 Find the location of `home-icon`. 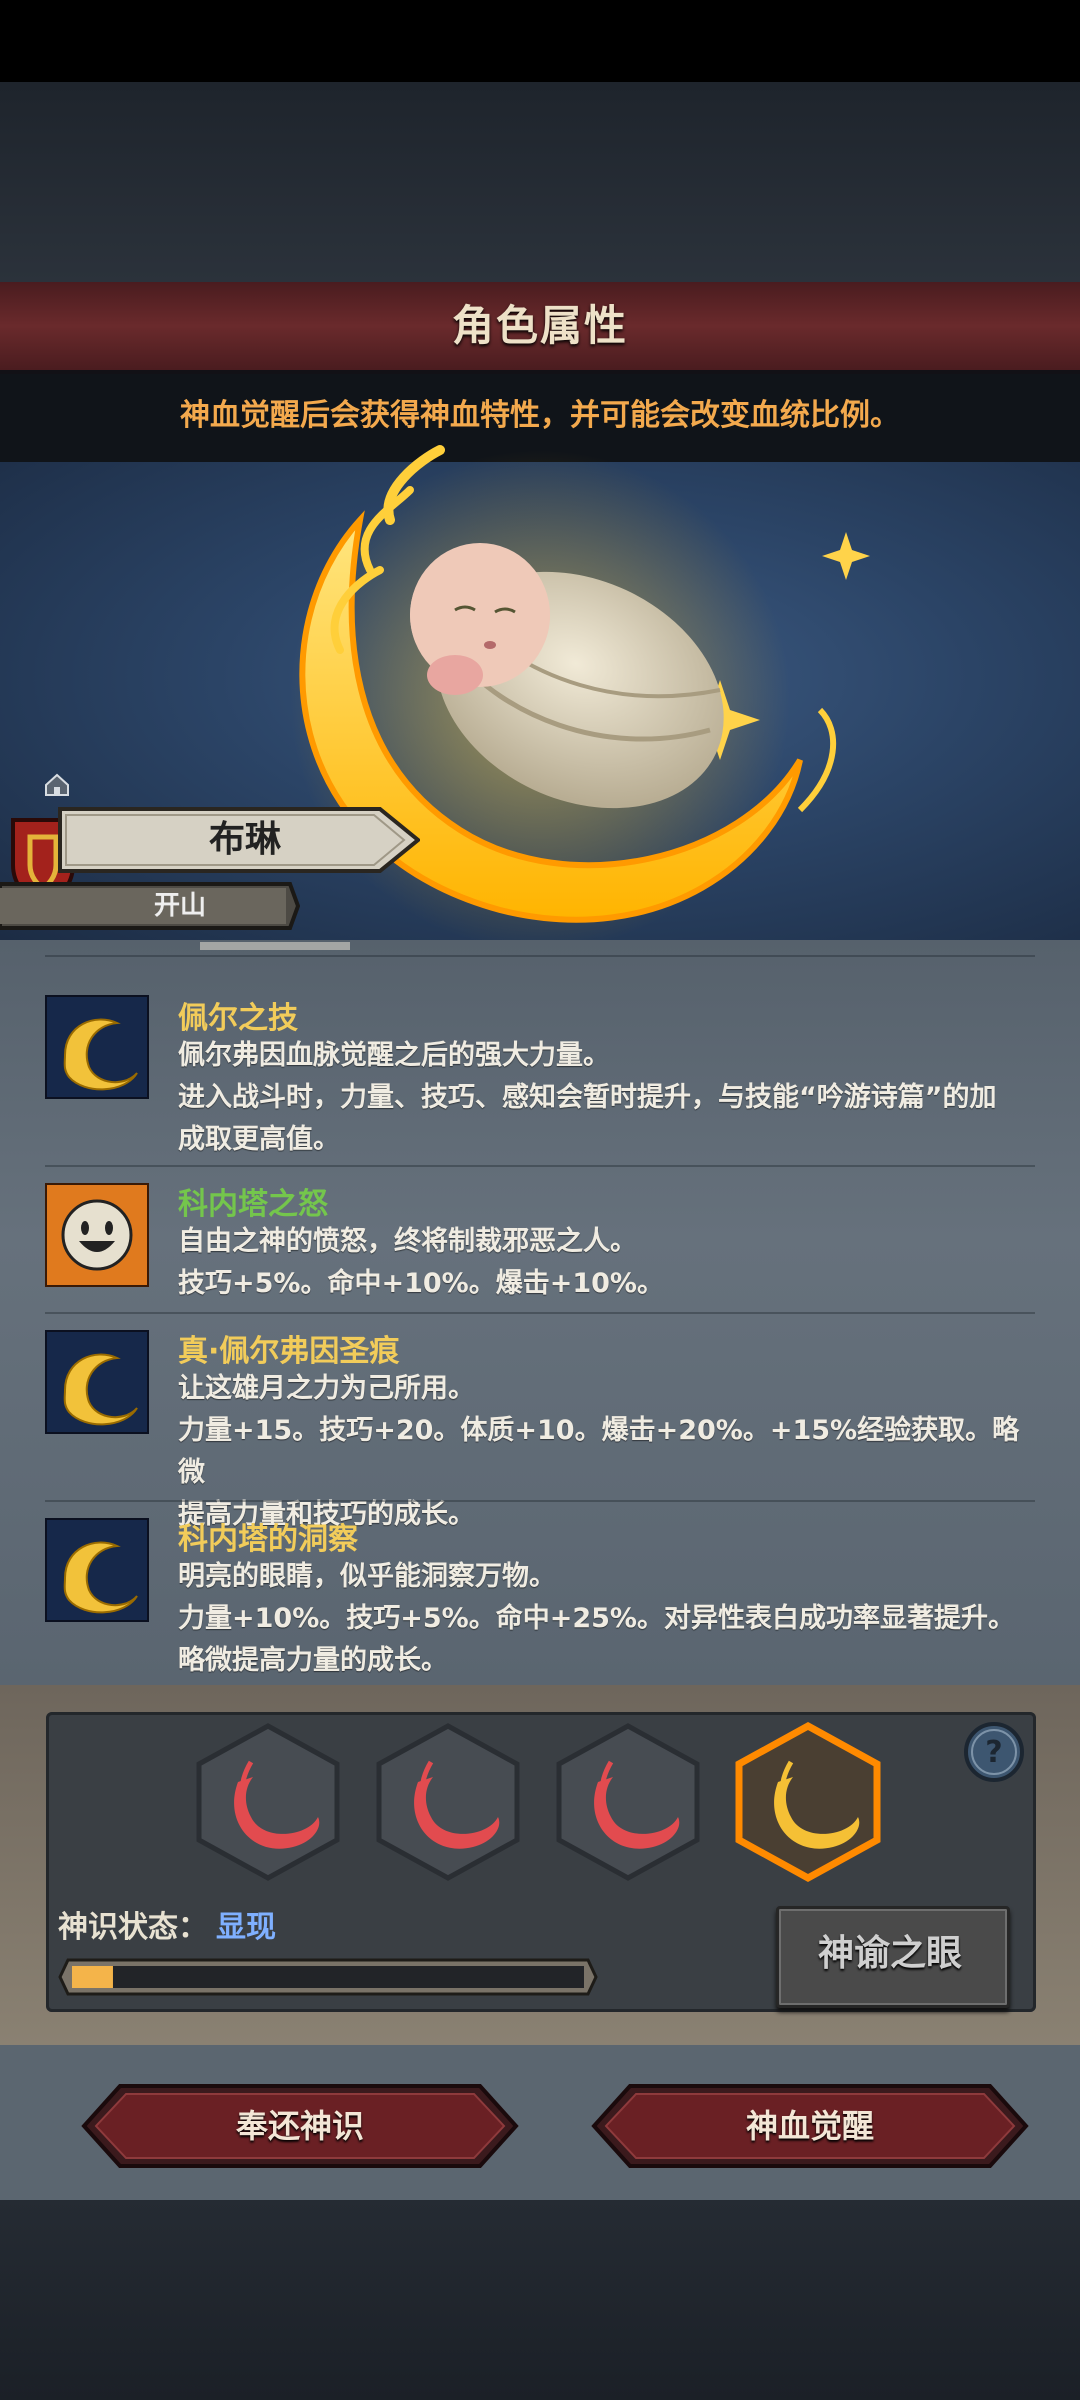

home-icon is located at coordinates (57, 784).